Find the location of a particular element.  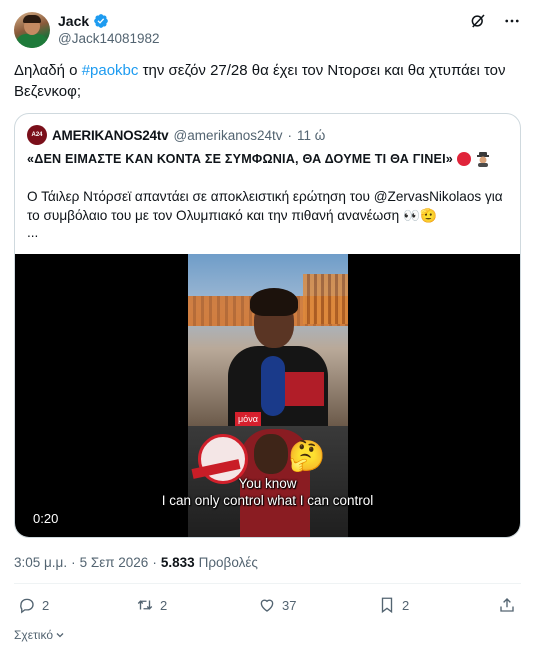

author-name-row: Jack is located at coordinates (83, 21).